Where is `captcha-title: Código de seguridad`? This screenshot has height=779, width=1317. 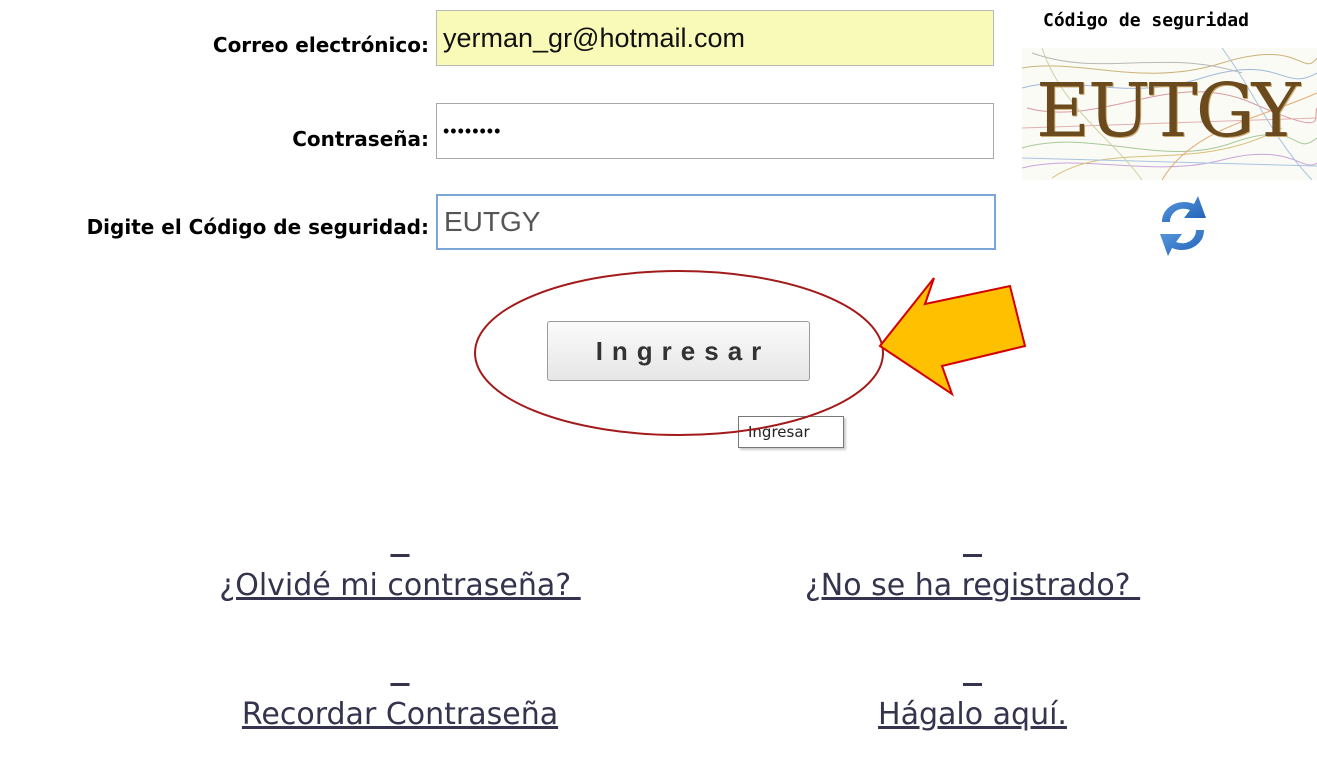
captcha-title: Código de seguridad is located at coordinates (1146, 20).